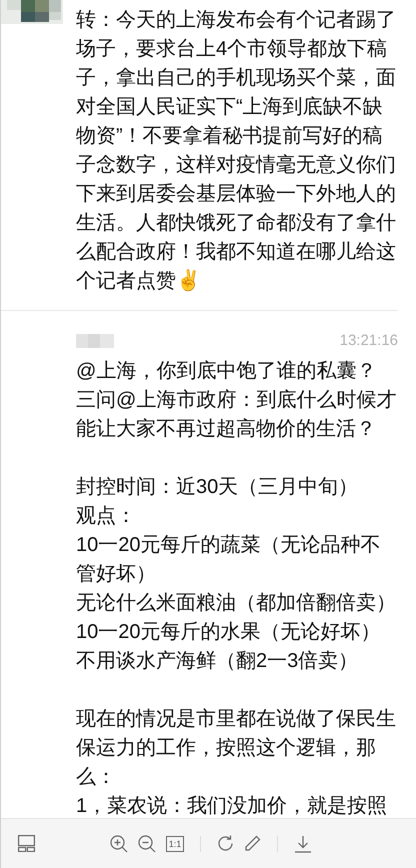 This screenshot has height=868, width=416. I want to click on pencil-icon, so click(252, 843).